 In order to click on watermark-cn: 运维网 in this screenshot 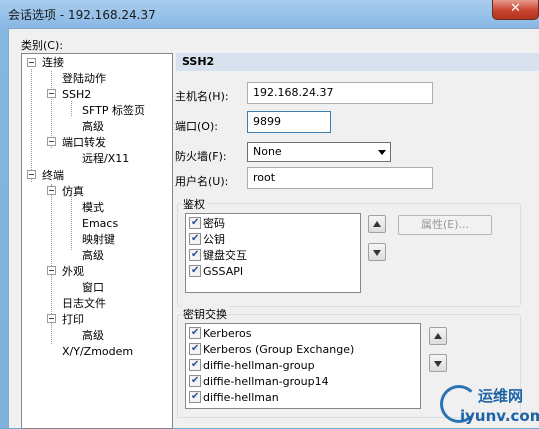, I will do `click(501, 396)`.